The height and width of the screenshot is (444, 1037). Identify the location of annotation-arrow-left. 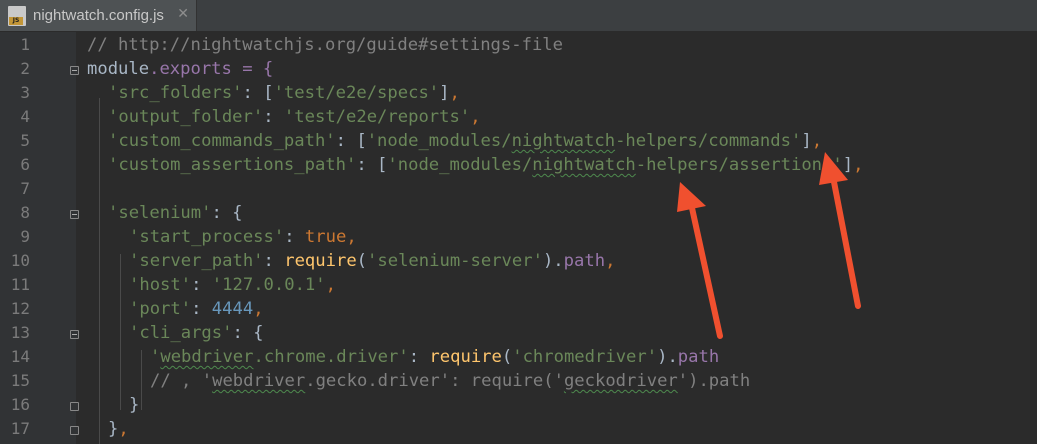
(700, 260).